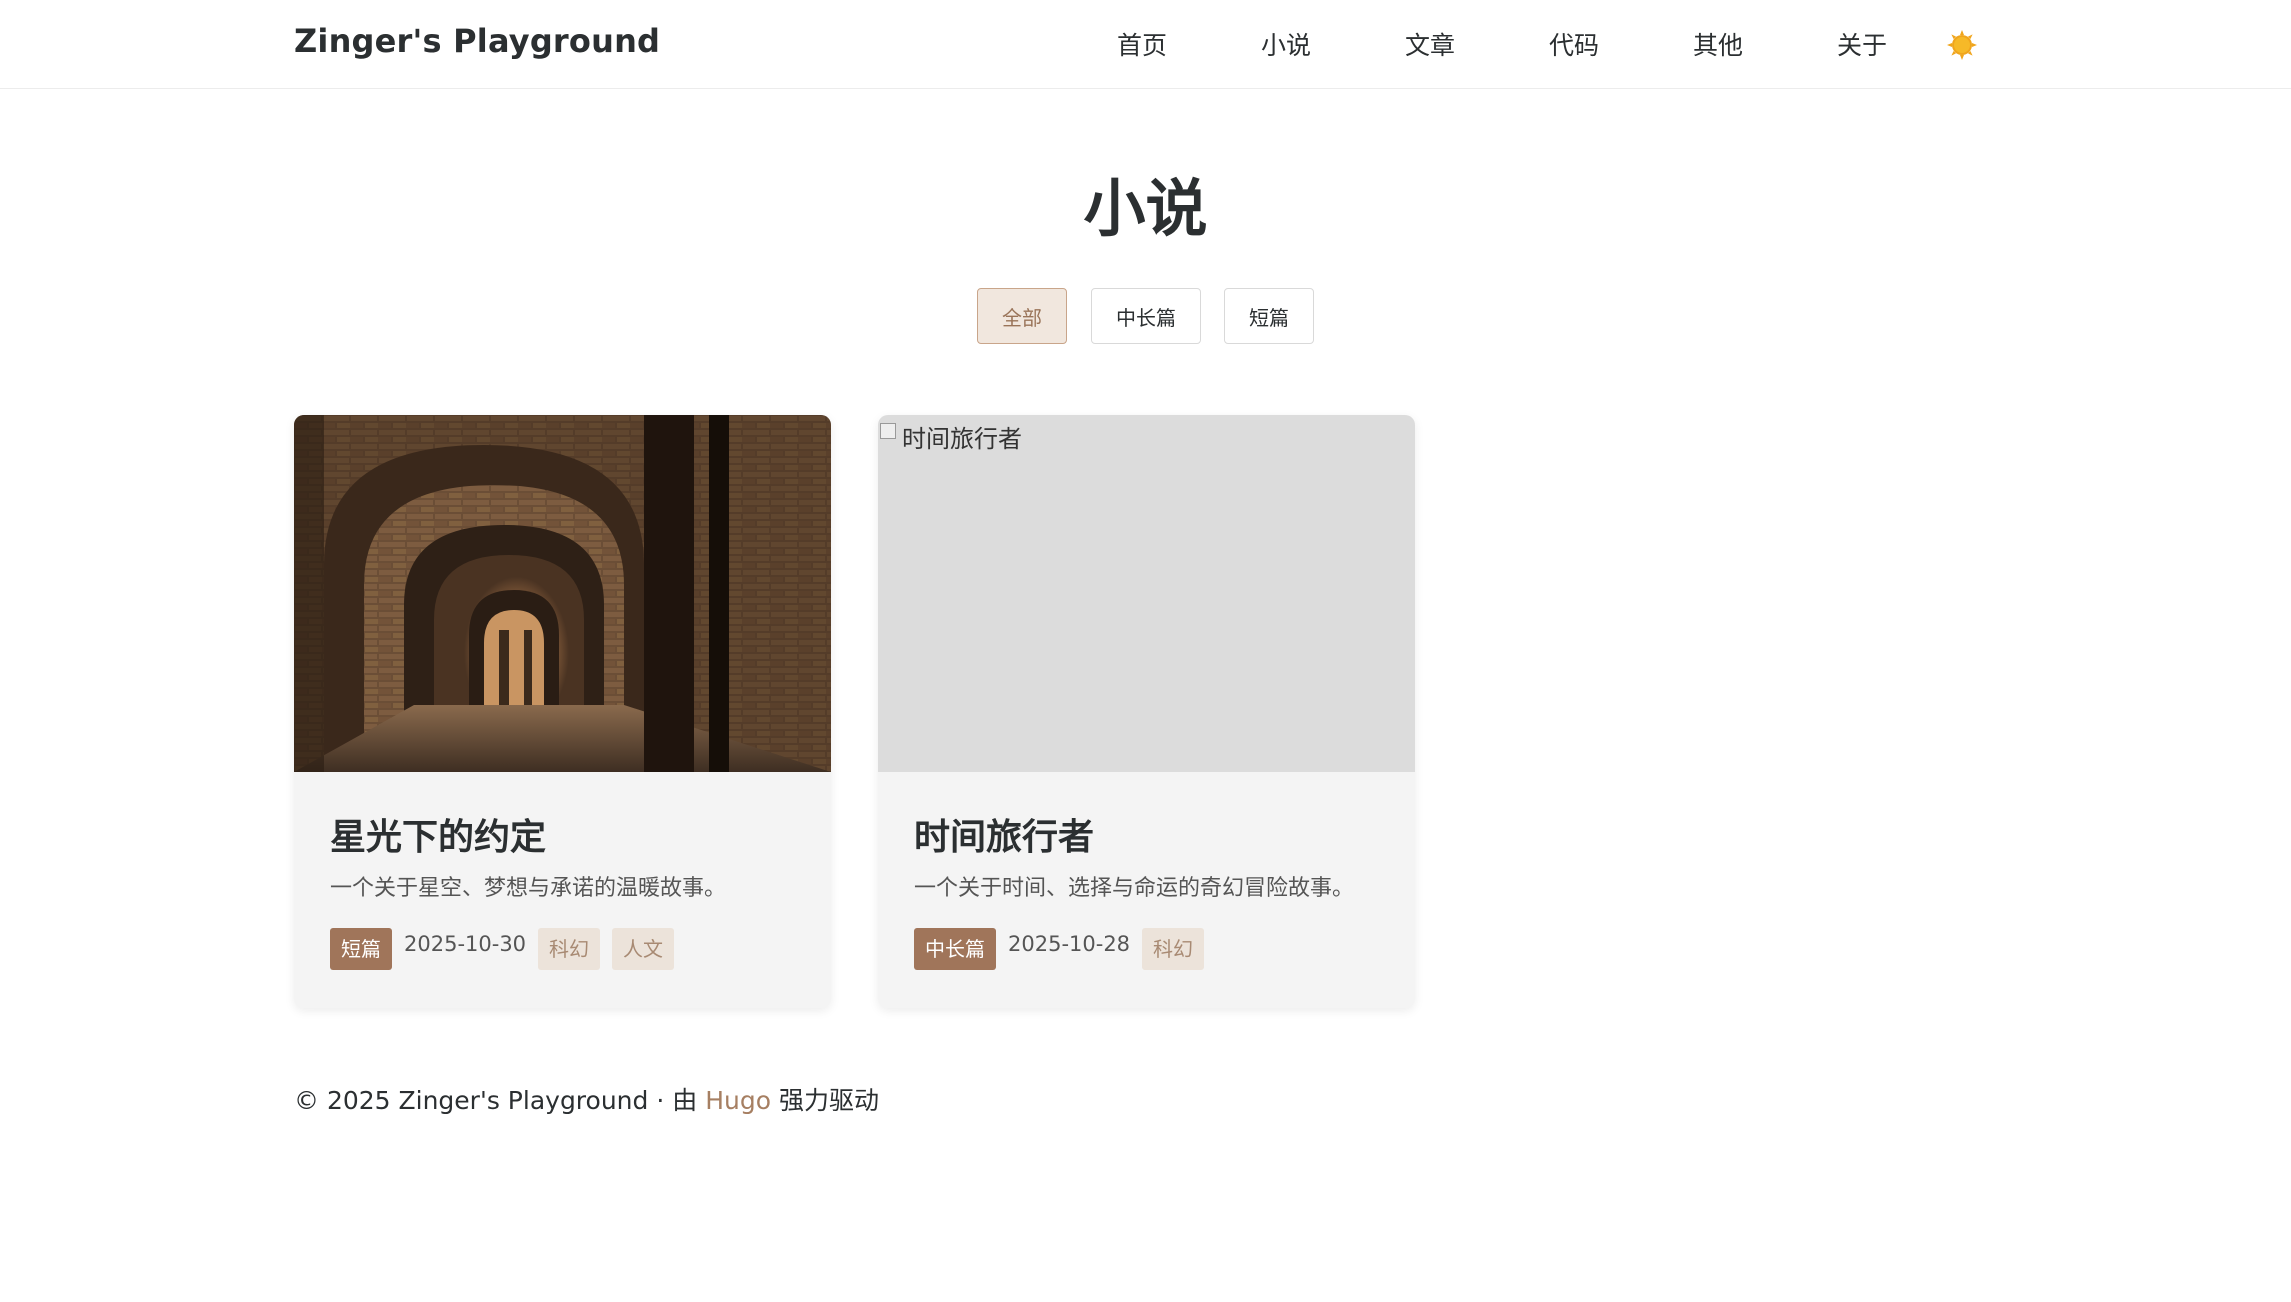 The image size is (2291, 1302). I want to click on page-title: 小说, so click(1145, 208).